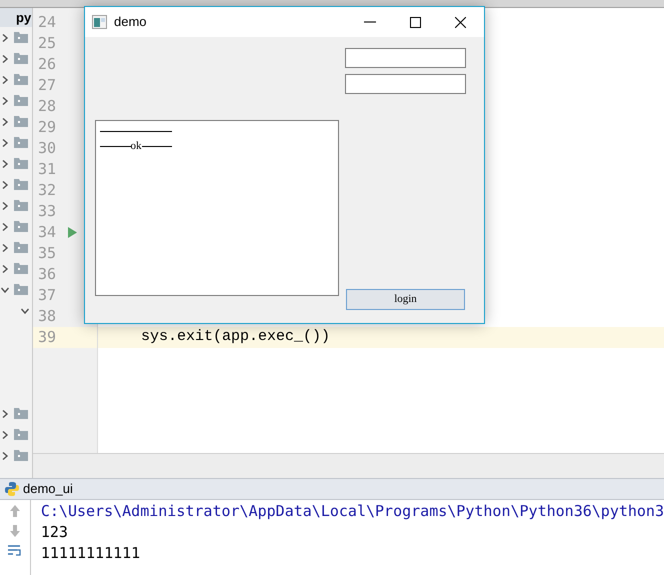 The height and width of the screenshot is (575, 664). I want to click on line-number: 36, so click(48, 275).